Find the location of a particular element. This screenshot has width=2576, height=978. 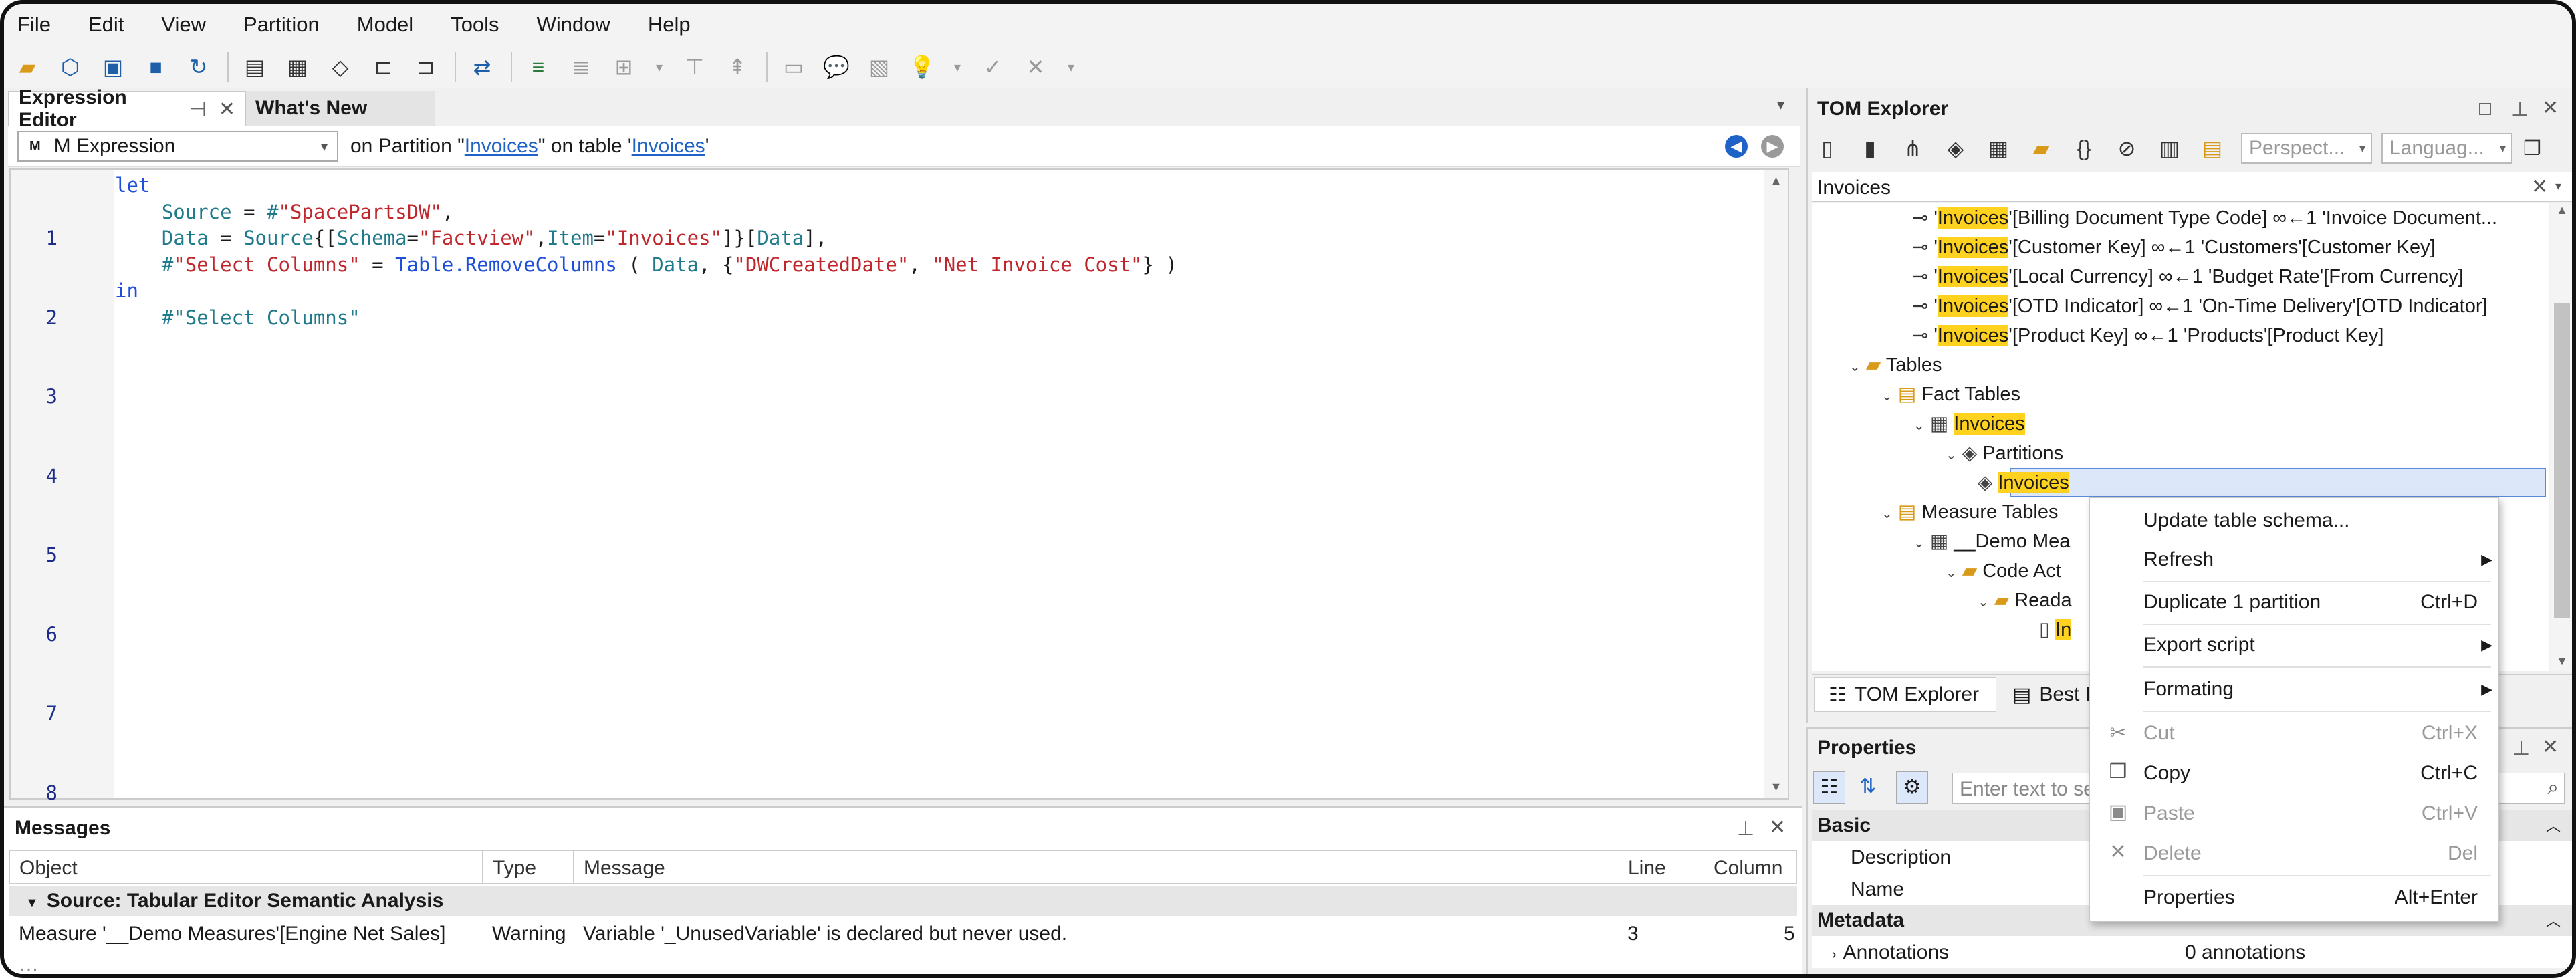

property-row-annotations: › Annotations 0 annotations is located at coordinates (2192, 952).